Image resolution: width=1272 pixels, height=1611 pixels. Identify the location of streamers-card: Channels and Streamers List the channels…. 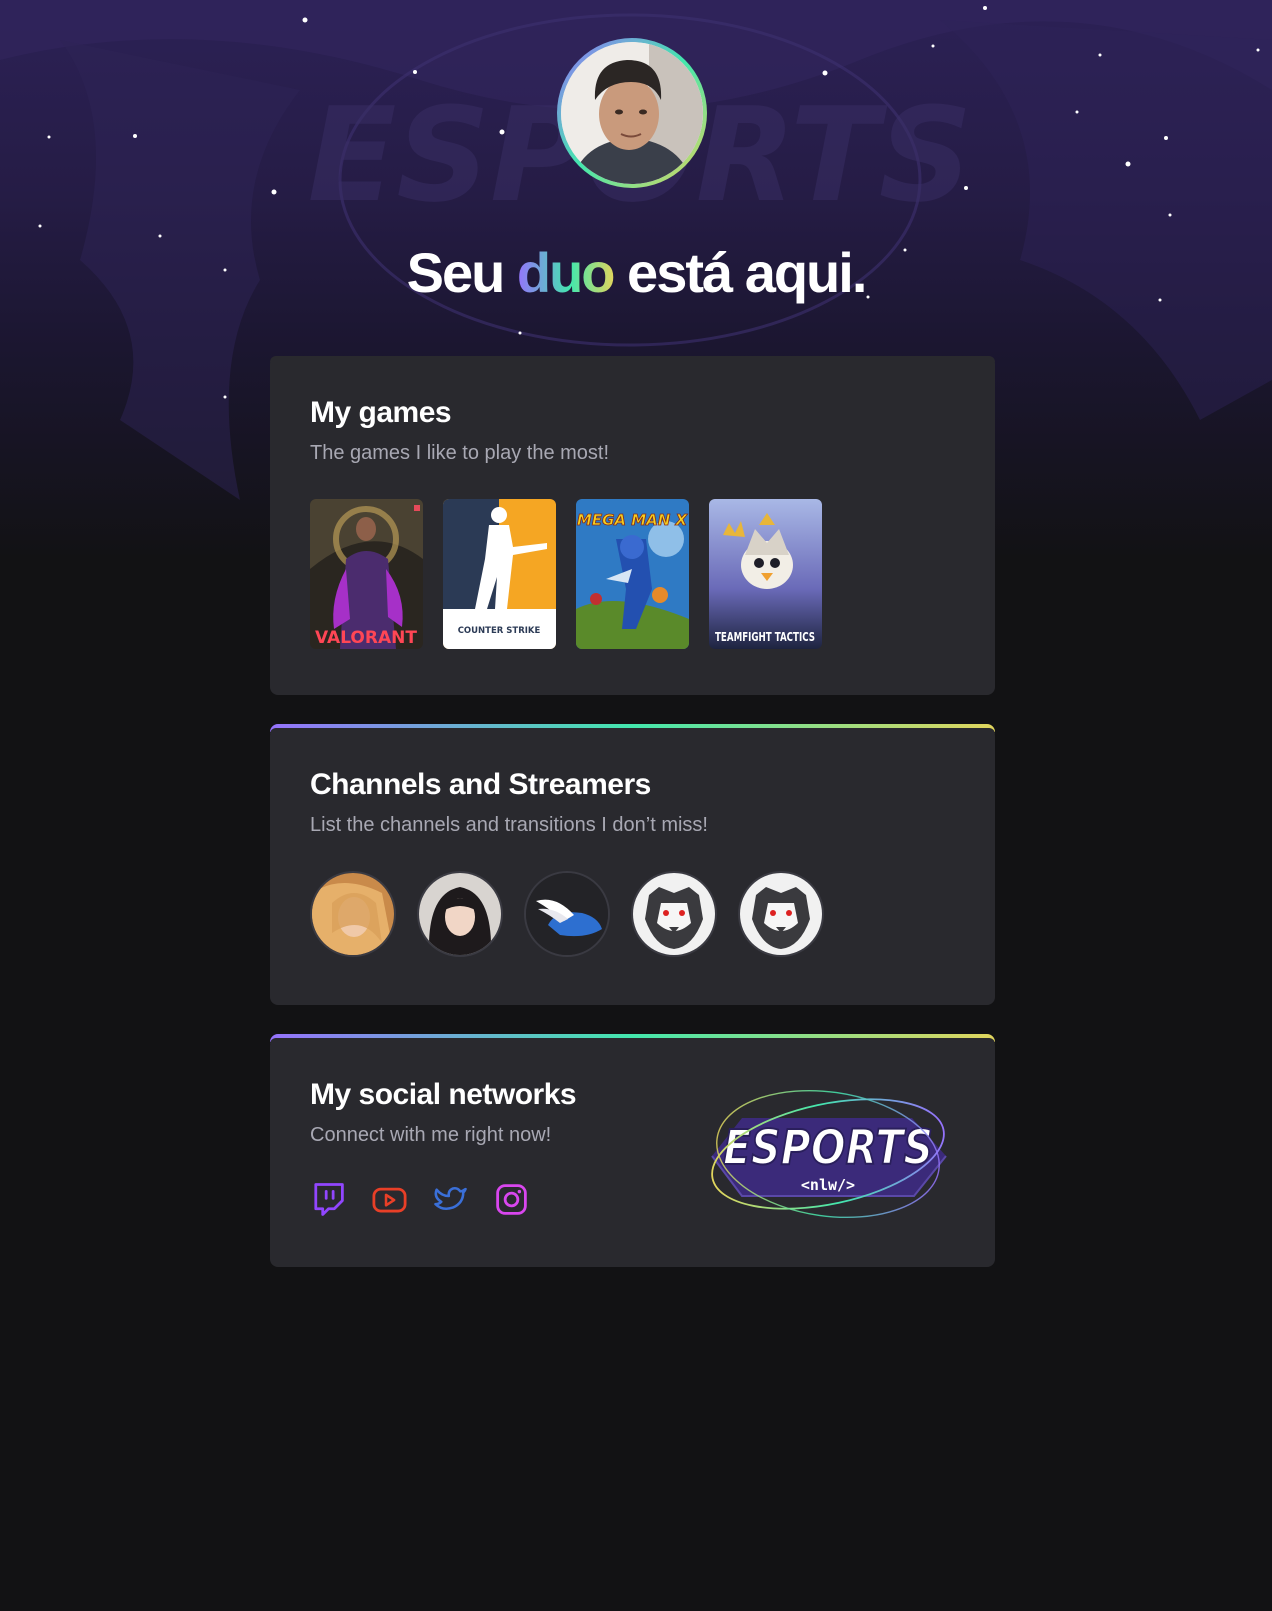
(632, 864).